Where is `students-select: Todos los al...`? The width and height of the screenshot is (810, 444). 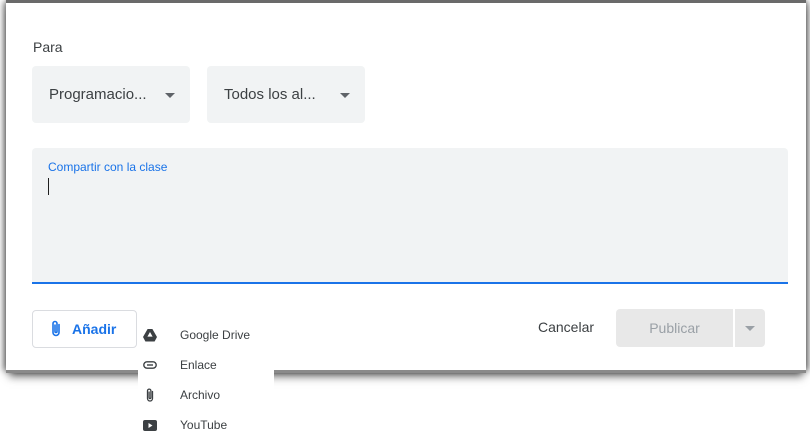
students-select: Todos los al... is located at coordinates (286, 94).